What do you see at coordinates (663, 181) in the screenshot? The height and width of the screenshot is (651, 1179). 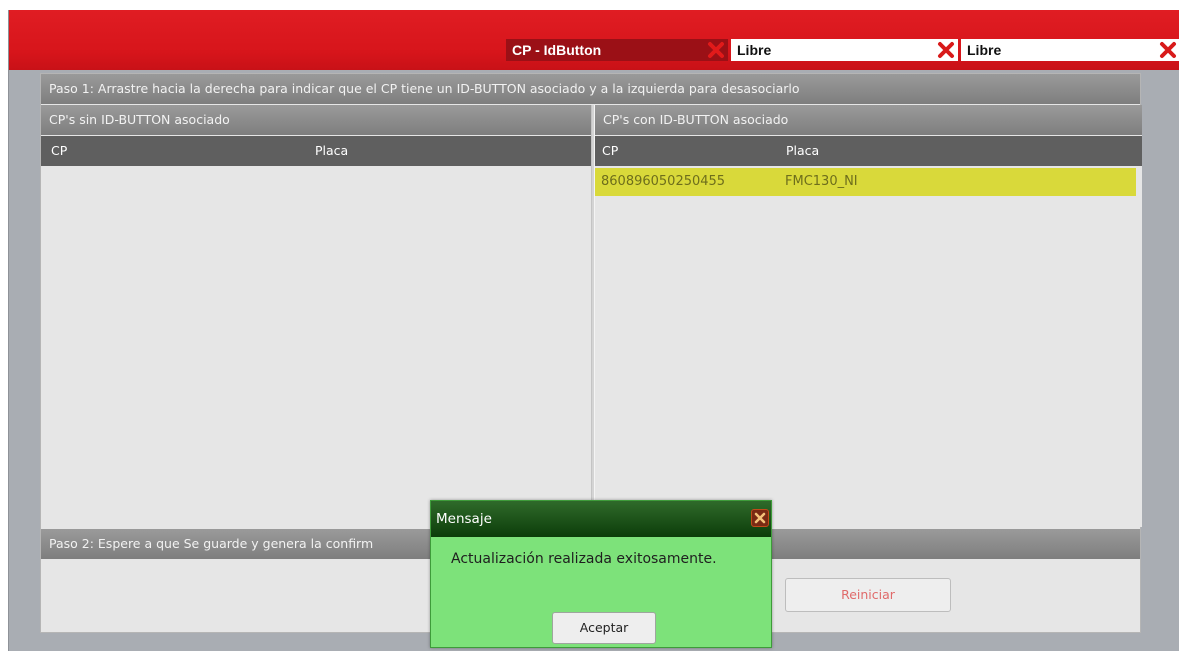 I see `cell-cp: 860896050250455` at bounding box center [663, 181].